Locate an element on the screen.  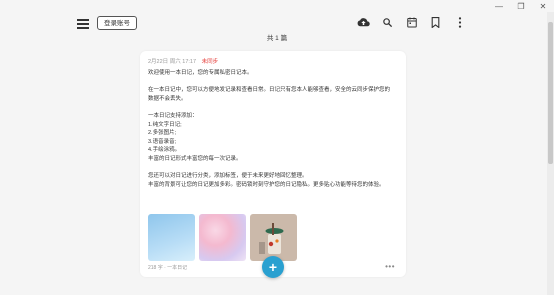
image-thumbnail-sky is located at coordinates (171, 237).